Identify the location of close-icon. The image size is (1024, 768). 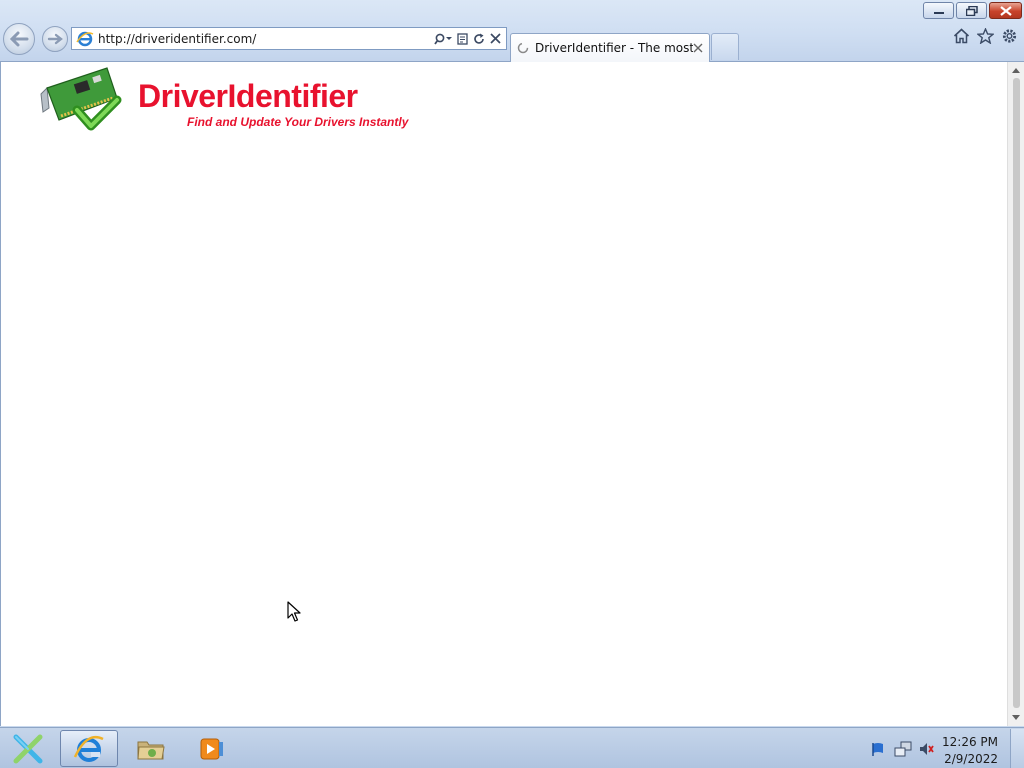
(1005, 10).